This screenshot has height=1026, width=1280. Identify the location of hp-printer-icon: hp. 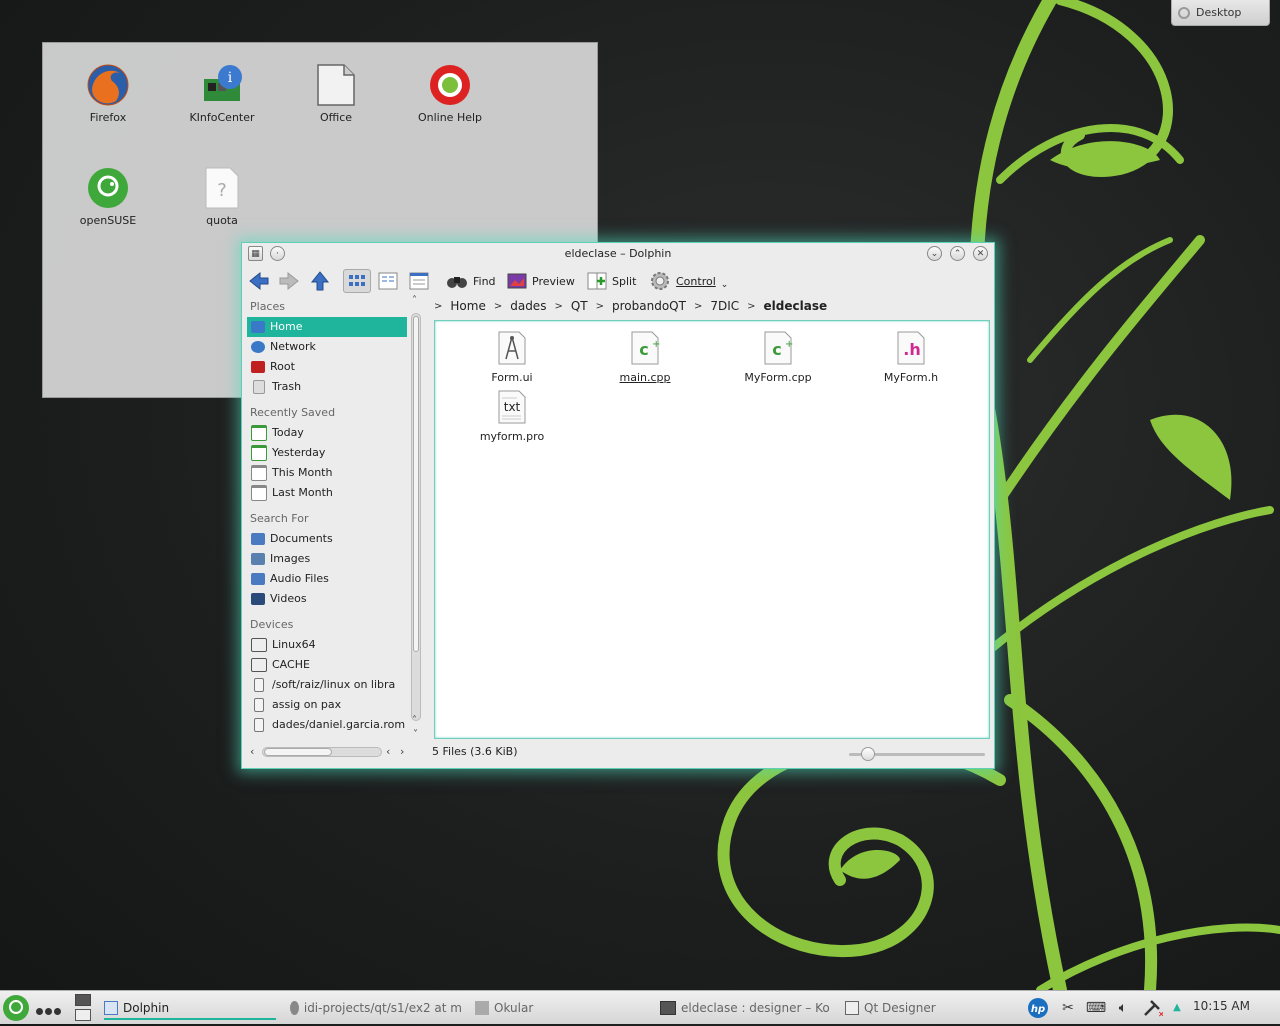
(1038, 1008).